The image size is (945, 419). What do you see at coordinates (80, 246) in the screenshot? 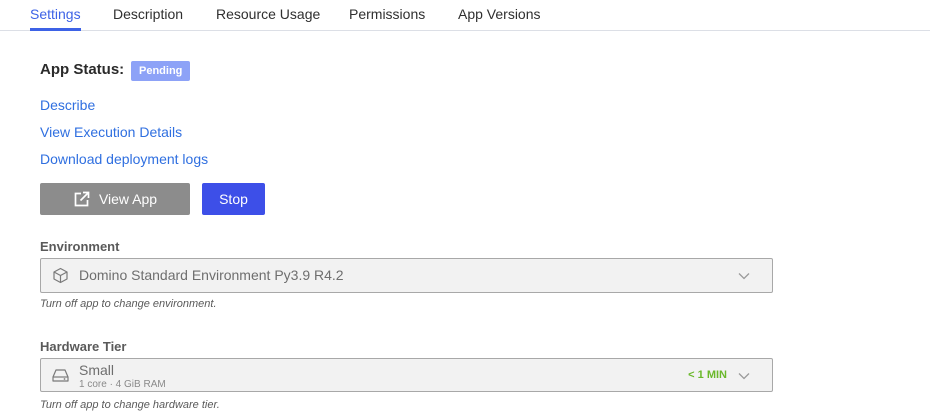
I see `environment-label: Environment` at bounding box center [80, 246].